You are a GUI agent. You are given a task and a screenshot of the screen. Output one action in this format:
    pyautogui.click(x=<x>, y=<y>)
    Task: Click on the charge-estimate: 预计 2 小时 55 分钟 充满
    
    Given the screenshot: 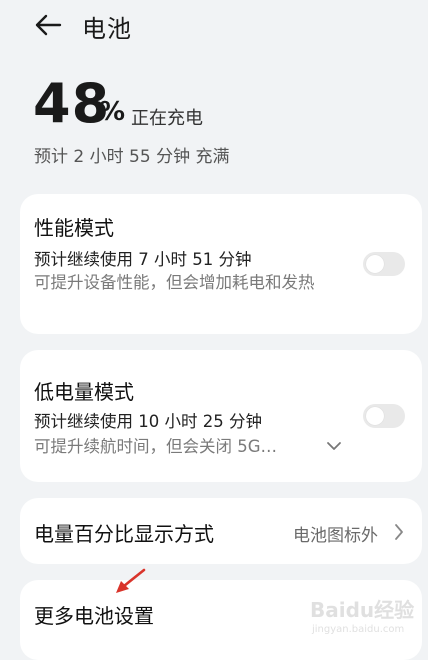 What is the action you would take?
    pyautogui.click(x=132, y=157)
    